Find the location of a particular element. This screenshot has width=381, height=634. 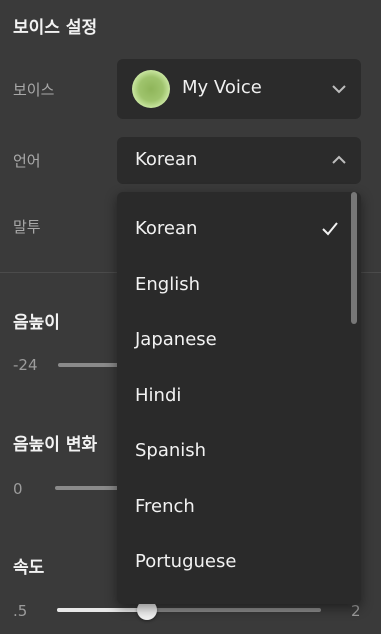

pitch-min-label: -24 is located at coordinates (25, 365).